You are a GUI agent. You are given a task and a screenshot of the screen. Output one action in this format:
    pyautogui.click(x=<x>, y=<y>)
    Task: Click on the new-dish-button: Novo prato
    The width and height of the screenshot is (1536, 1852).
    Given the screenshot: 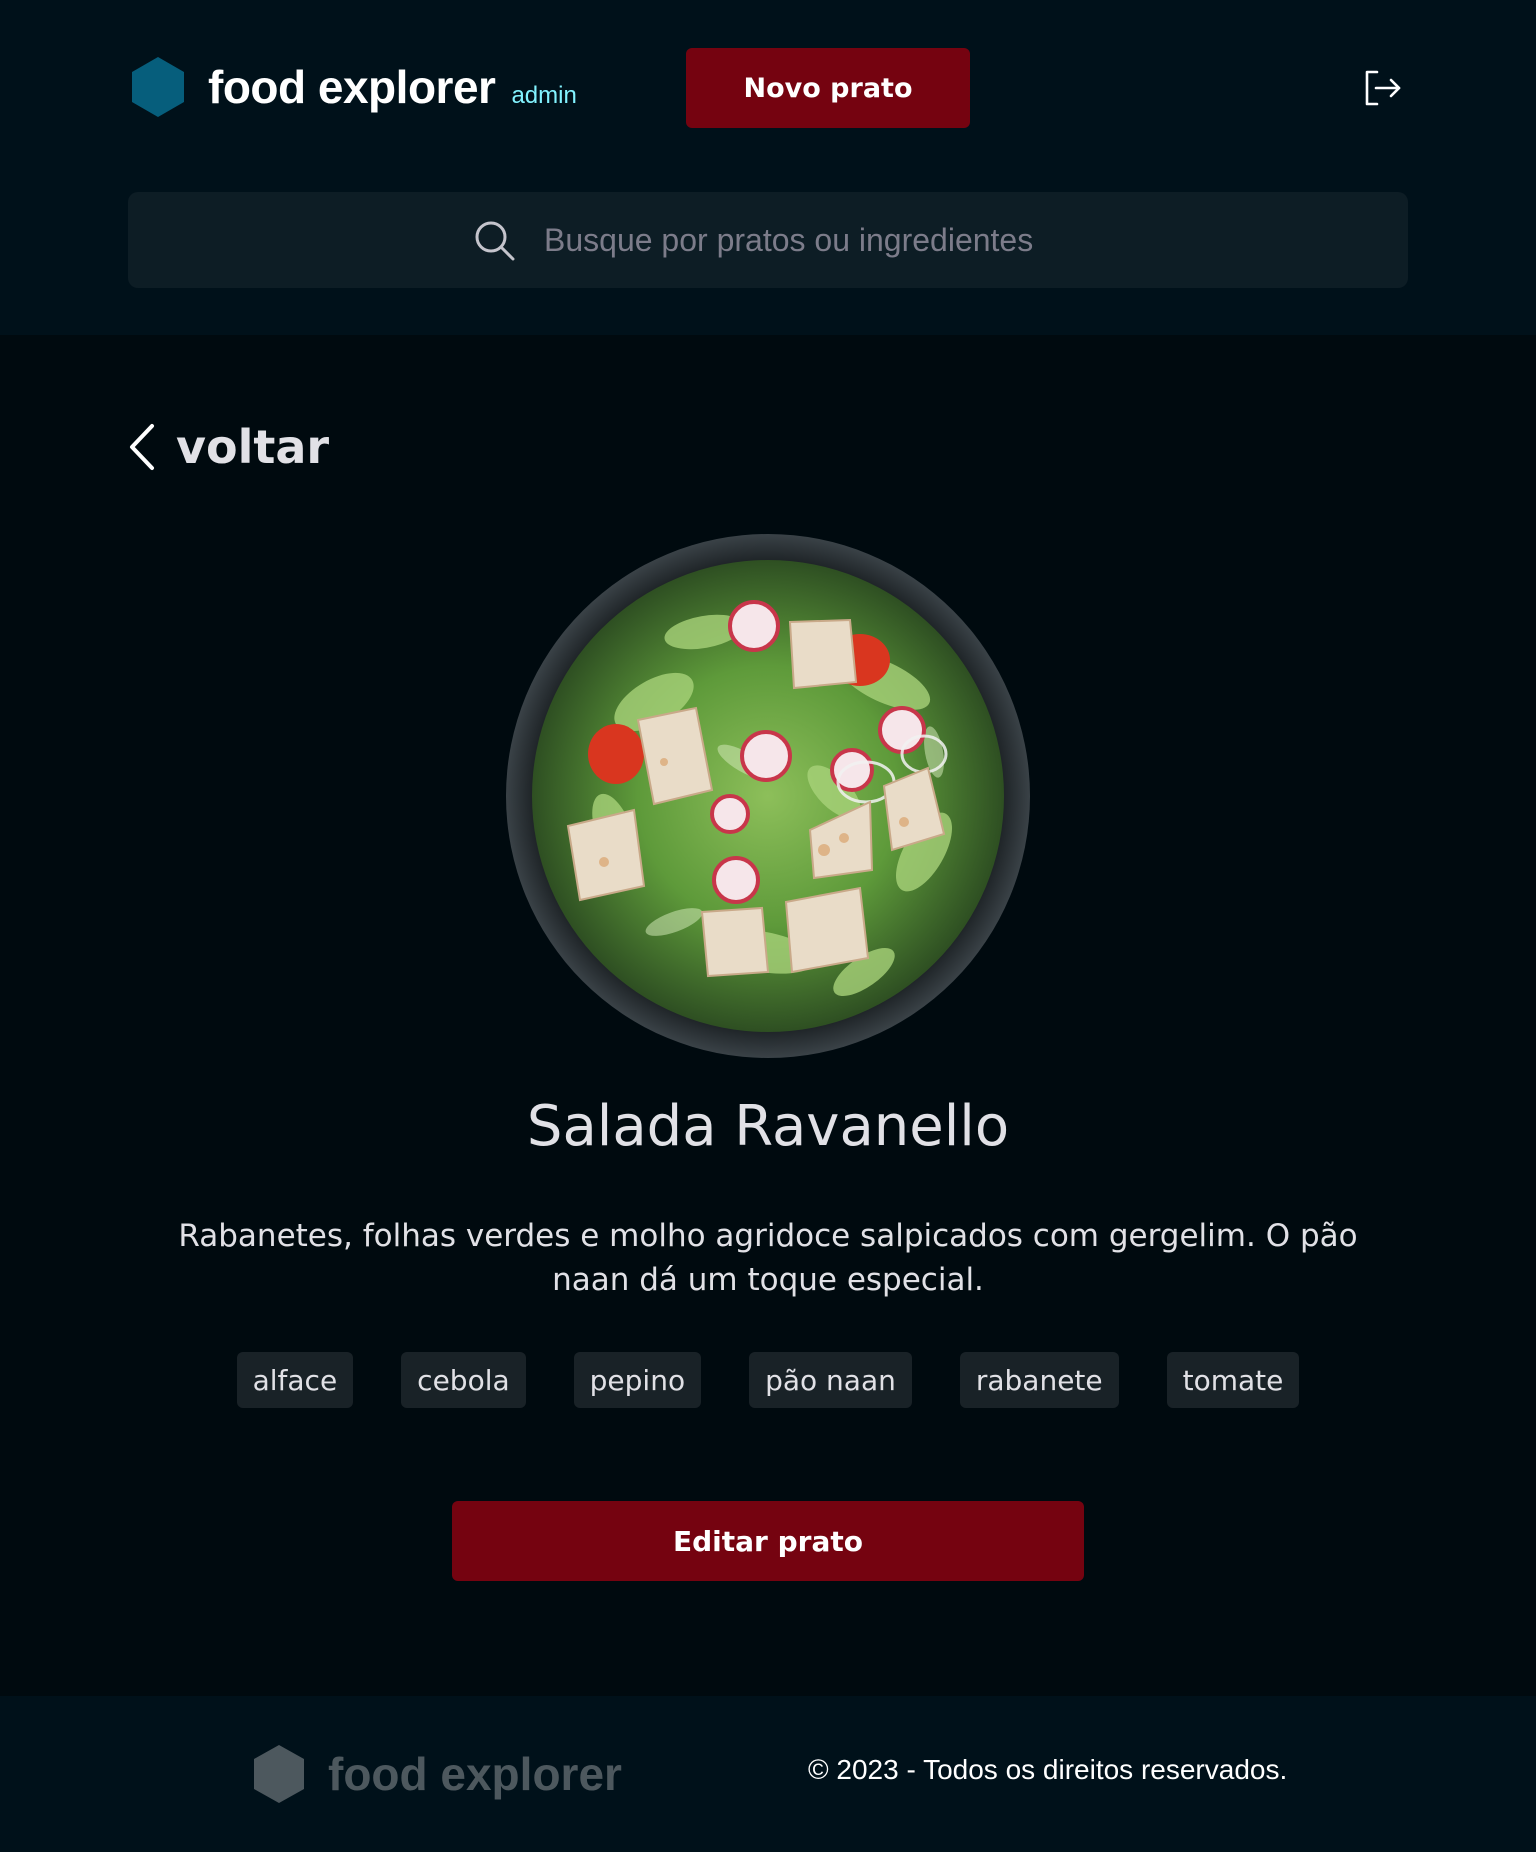 What is the action you would take?
    pyautogui.click(x=828, y=88)
    